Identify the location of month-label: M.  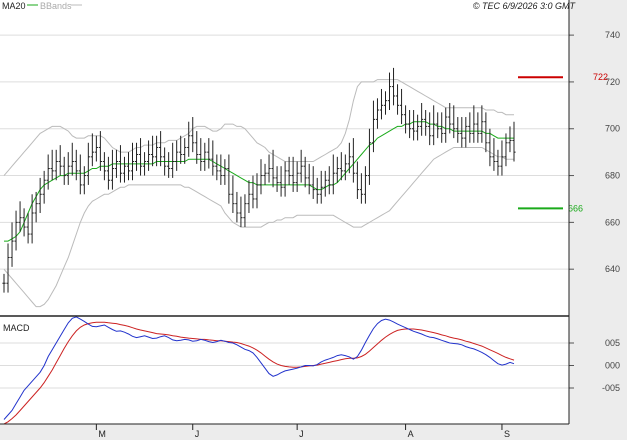
(102, 434).